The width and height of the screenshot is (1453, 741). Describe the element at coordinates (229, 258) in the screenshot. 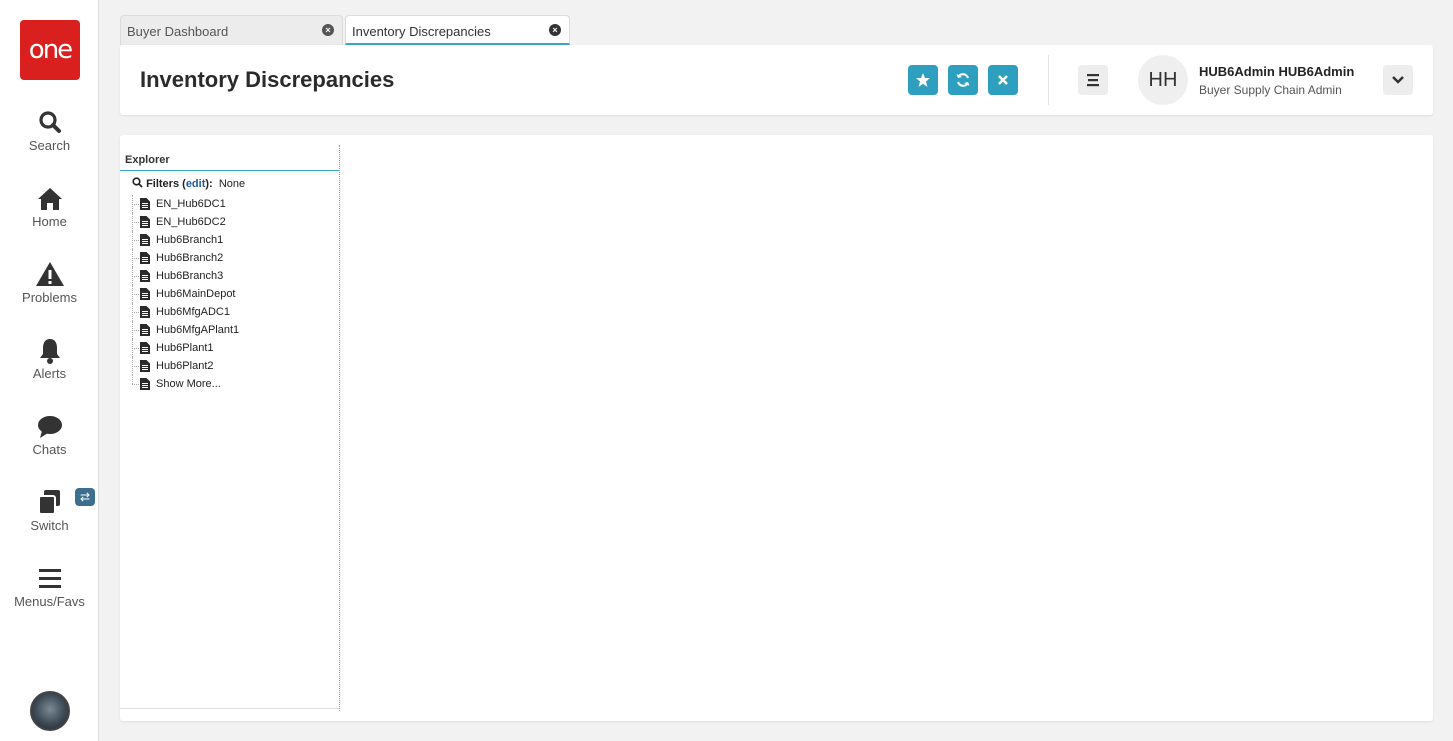

I see `tree-item: Hub6Branch2` at that location.